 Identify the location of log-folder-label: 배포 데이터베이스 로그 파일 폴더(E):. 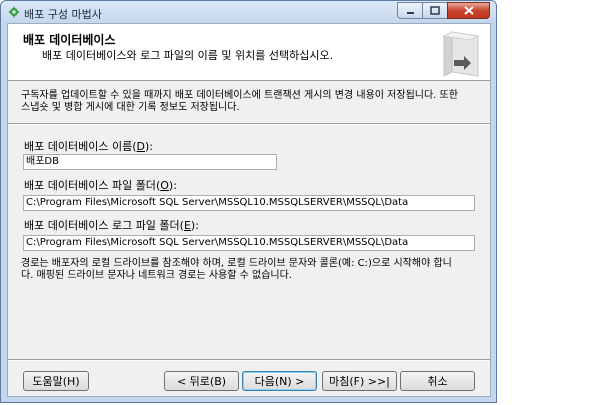
(111, 225).